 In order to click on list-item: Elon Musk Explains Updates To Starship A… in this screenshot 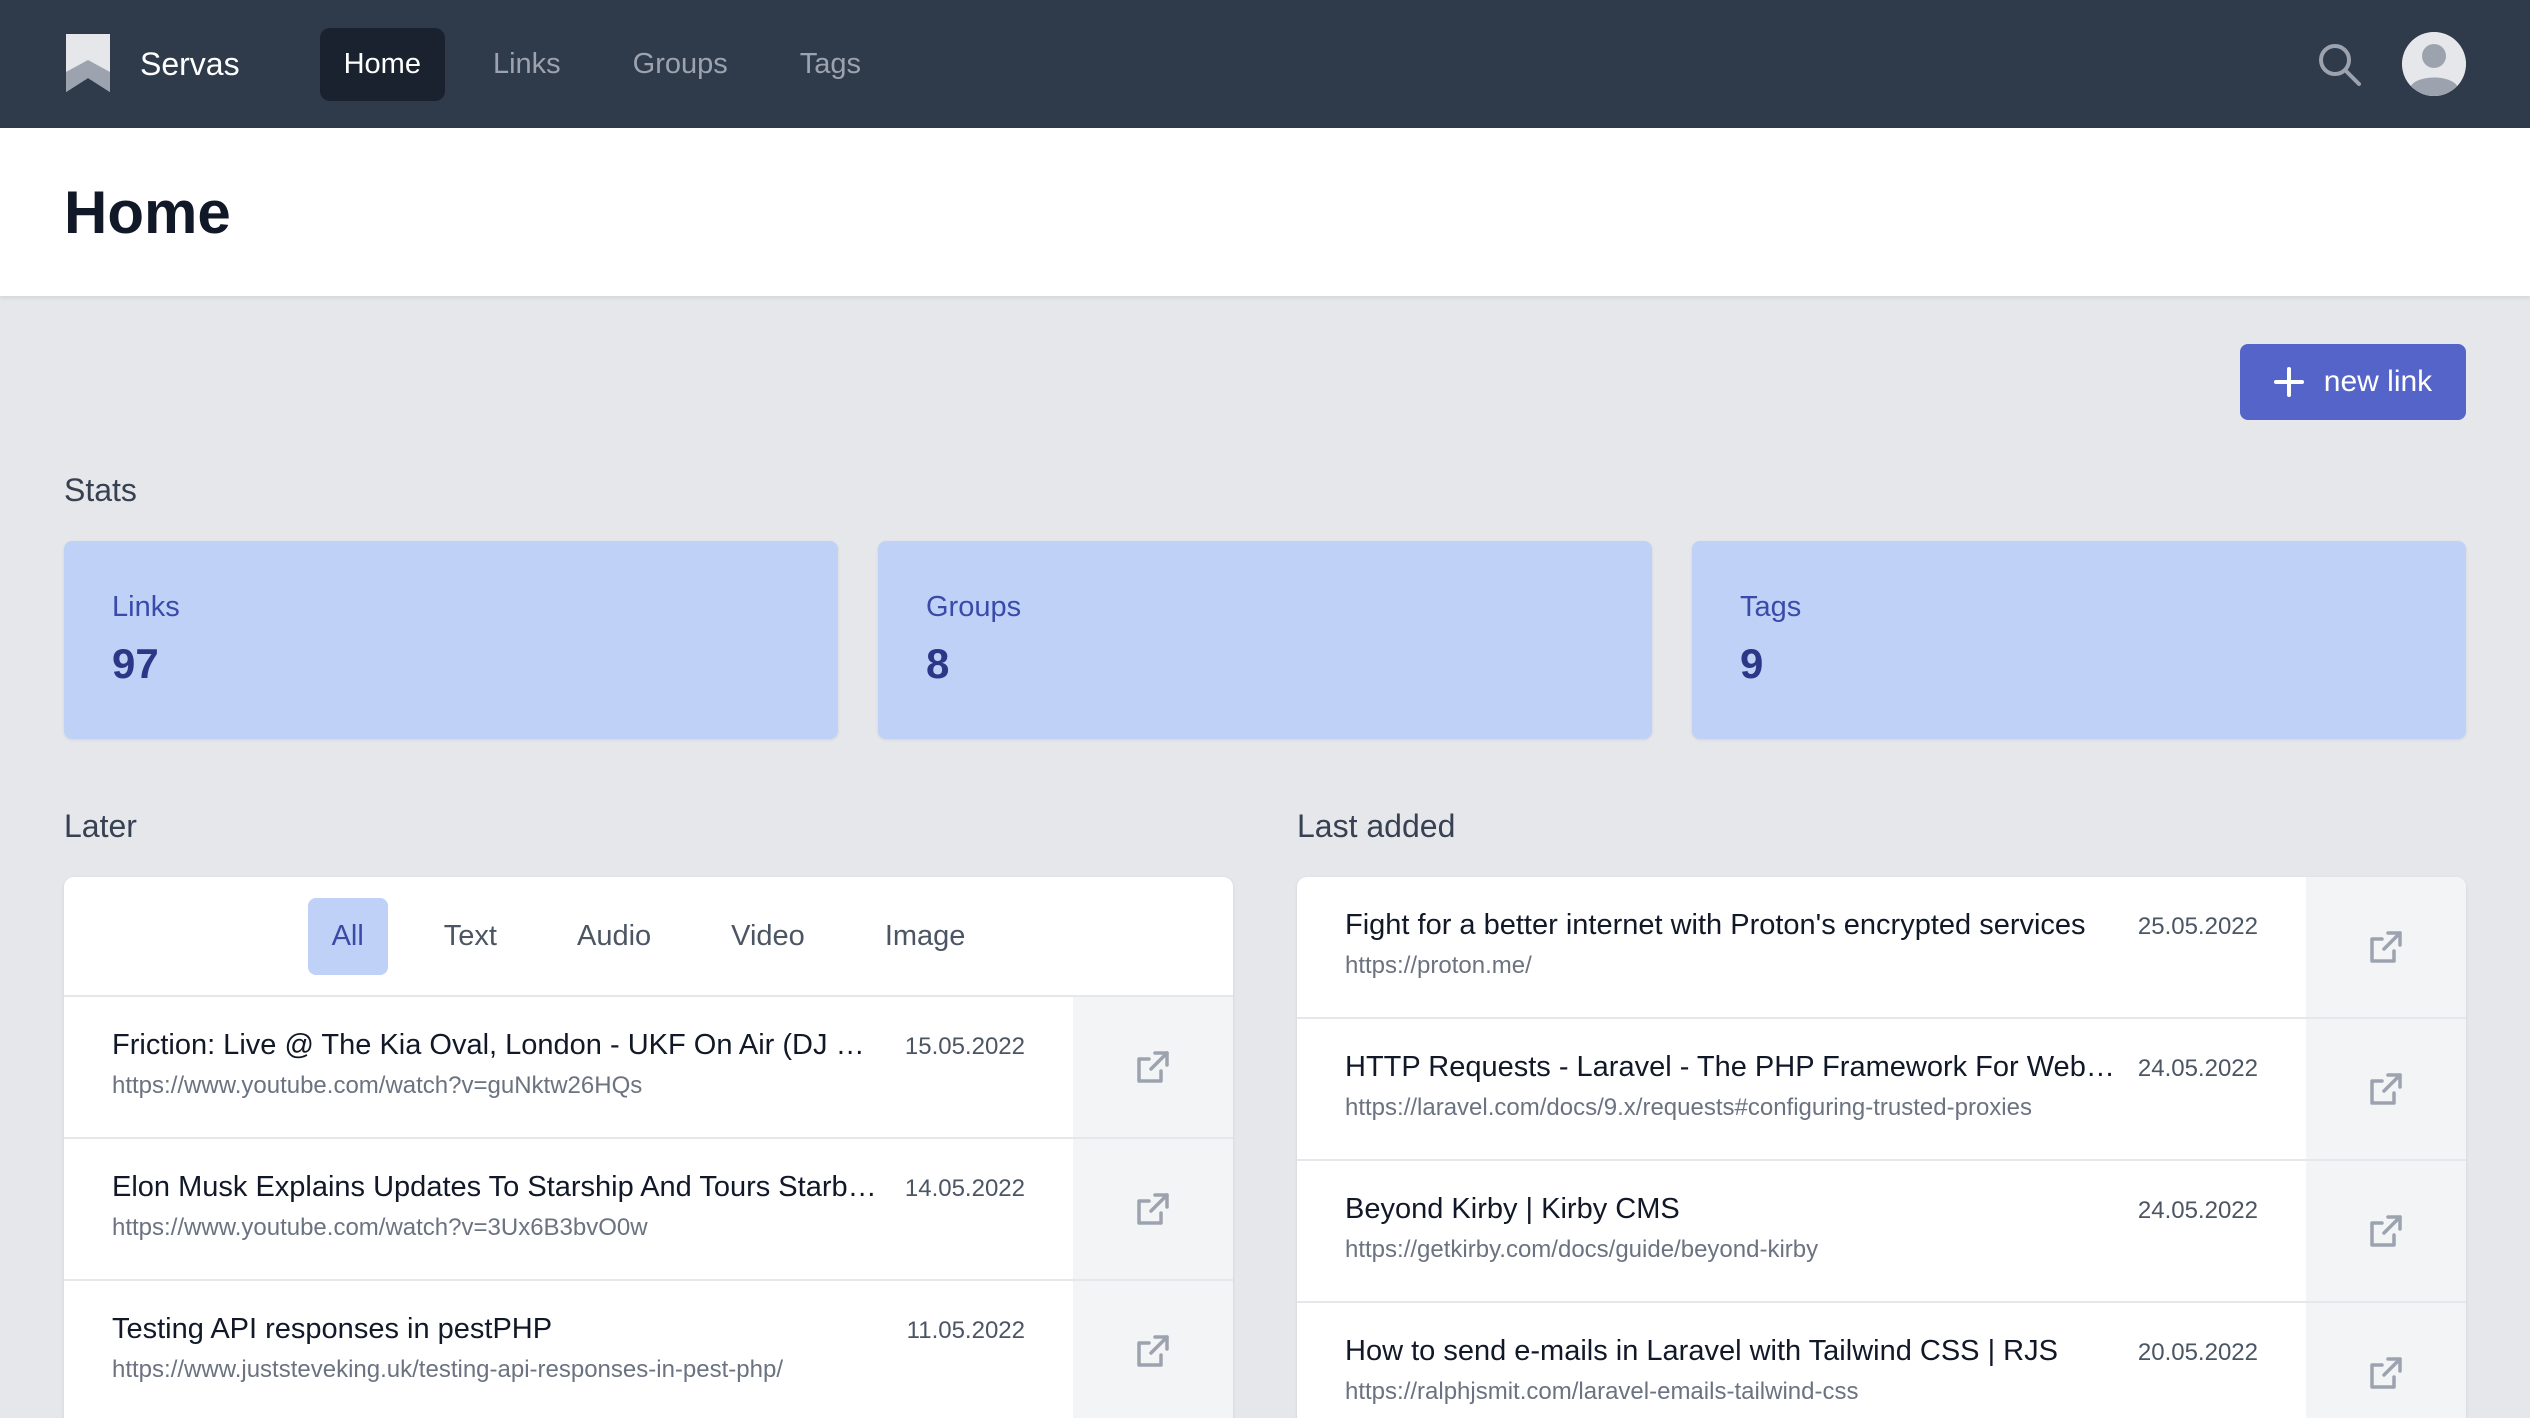, I will do `click(648, 1210)`.